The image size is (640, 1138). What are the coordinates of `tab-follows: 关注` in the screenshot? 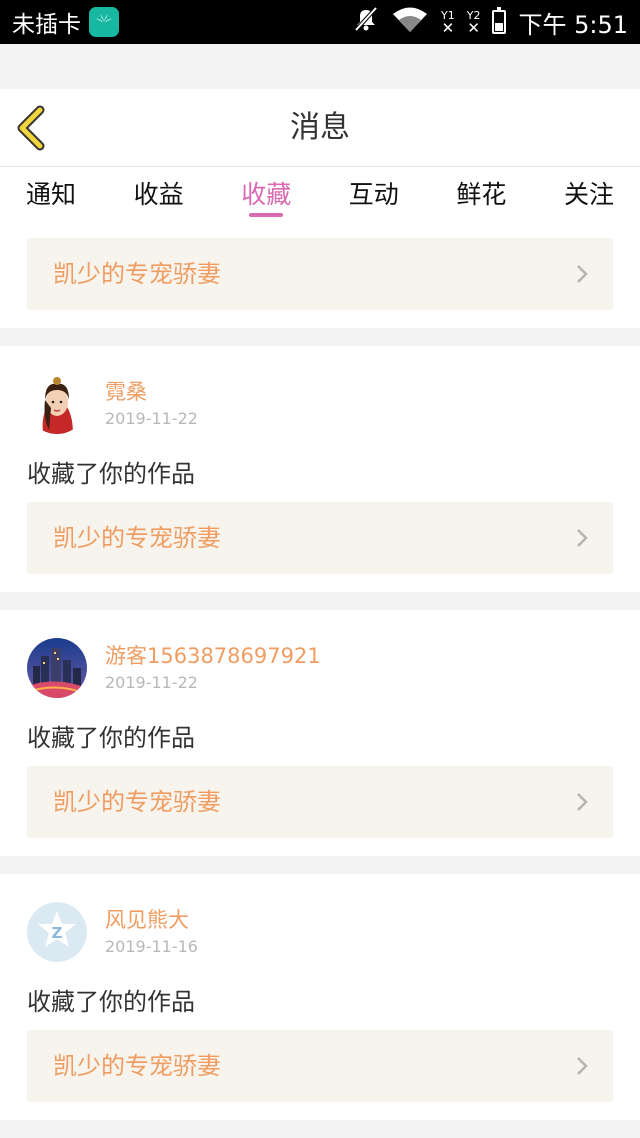 It's located at (589, 195).